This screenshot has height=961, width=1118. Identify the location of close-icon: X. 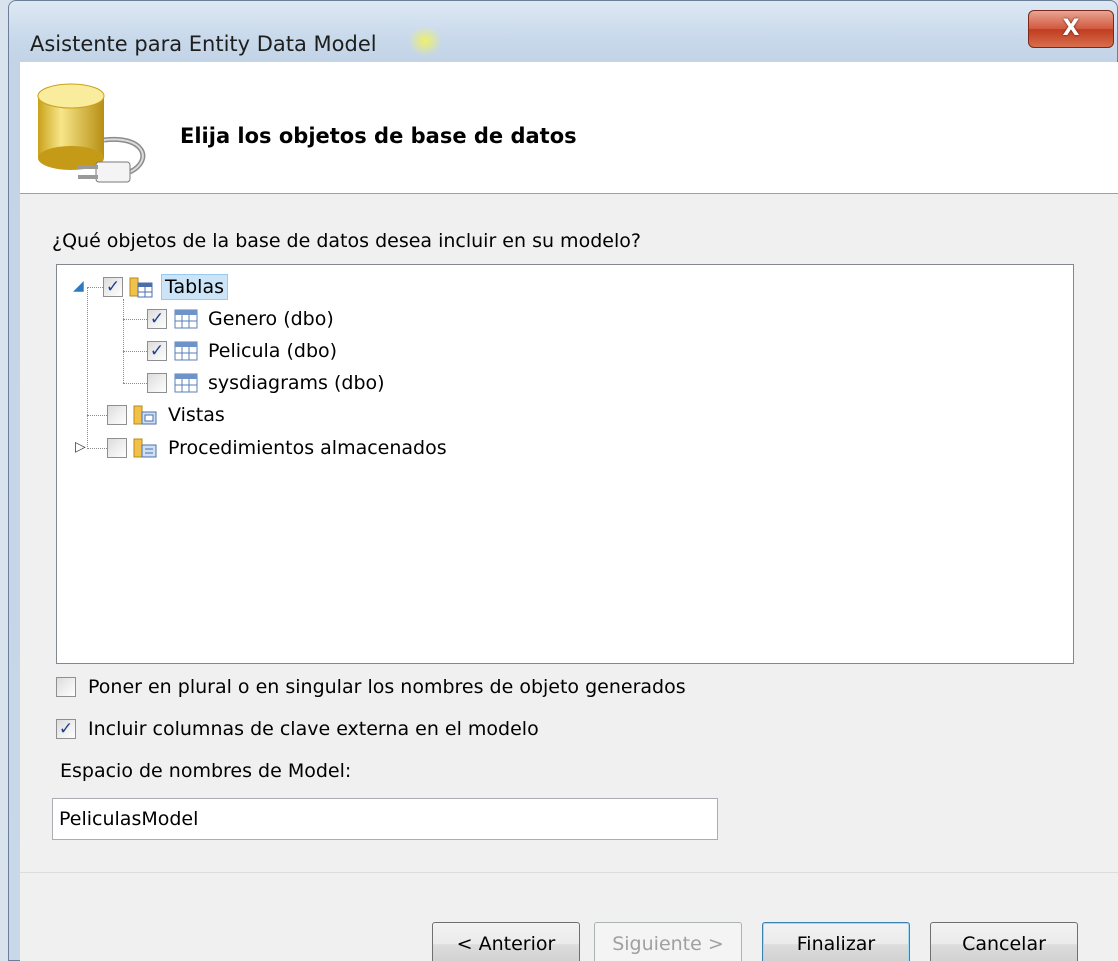
(1071, 28).